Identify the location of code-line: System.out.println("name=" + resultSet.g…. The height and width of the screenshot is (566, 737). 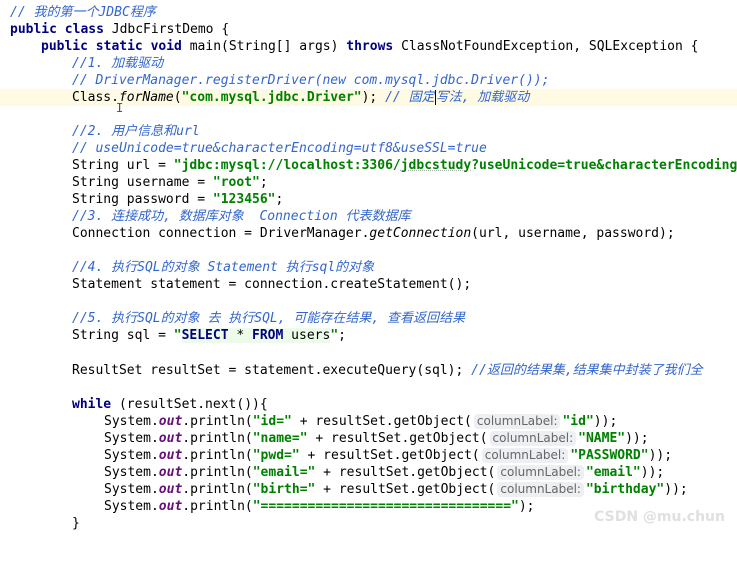
(376, 438).